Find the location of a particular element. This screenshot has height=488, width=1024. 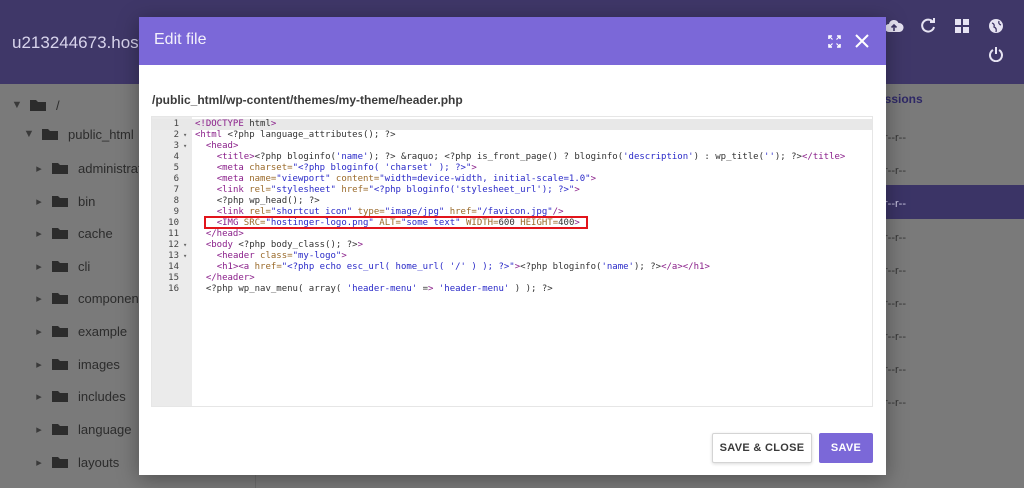

tree-item: ▸ bin is located at coordinates (63, 201).